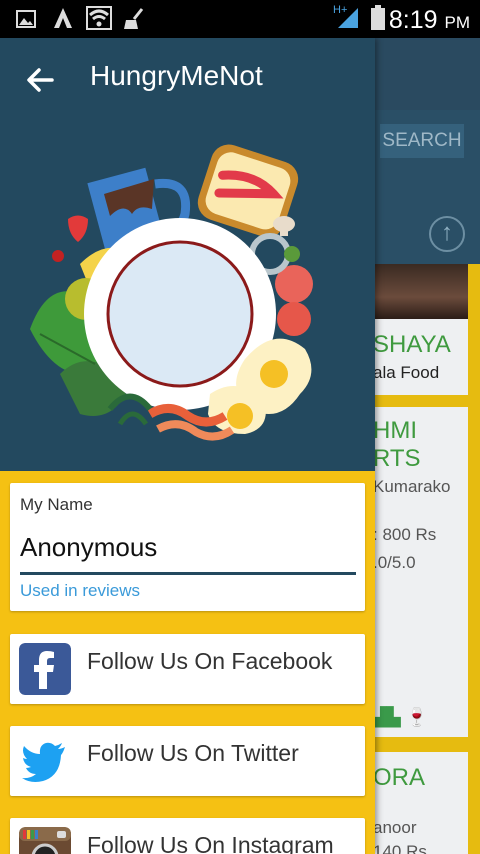  What do you see at coordinates (80, 590) in the screenshot?
I see `name-field-hint: Used in reviews` at bounding box center [80, 590].